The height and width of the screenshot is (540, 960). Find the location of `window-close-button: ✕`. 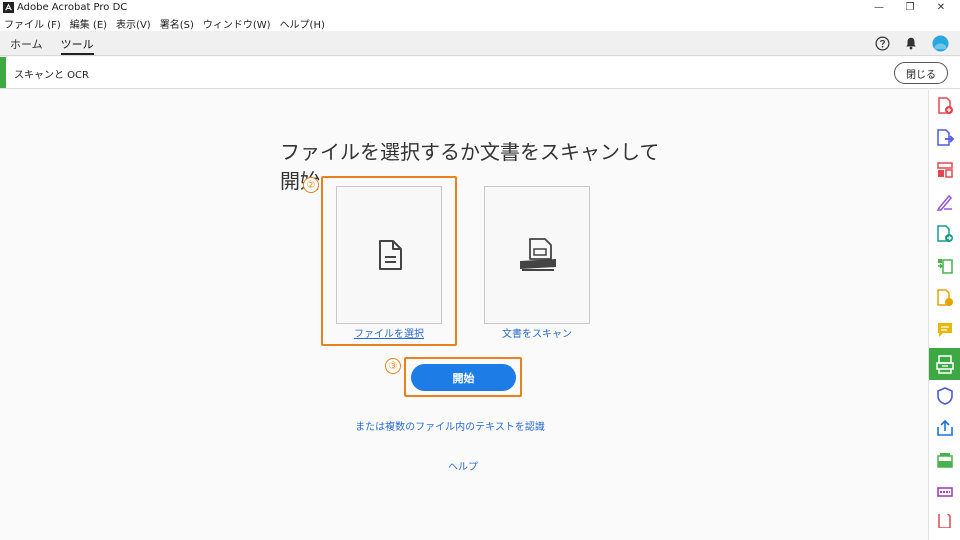

window-close-button: ✕ is located at coordinates (941, 7).